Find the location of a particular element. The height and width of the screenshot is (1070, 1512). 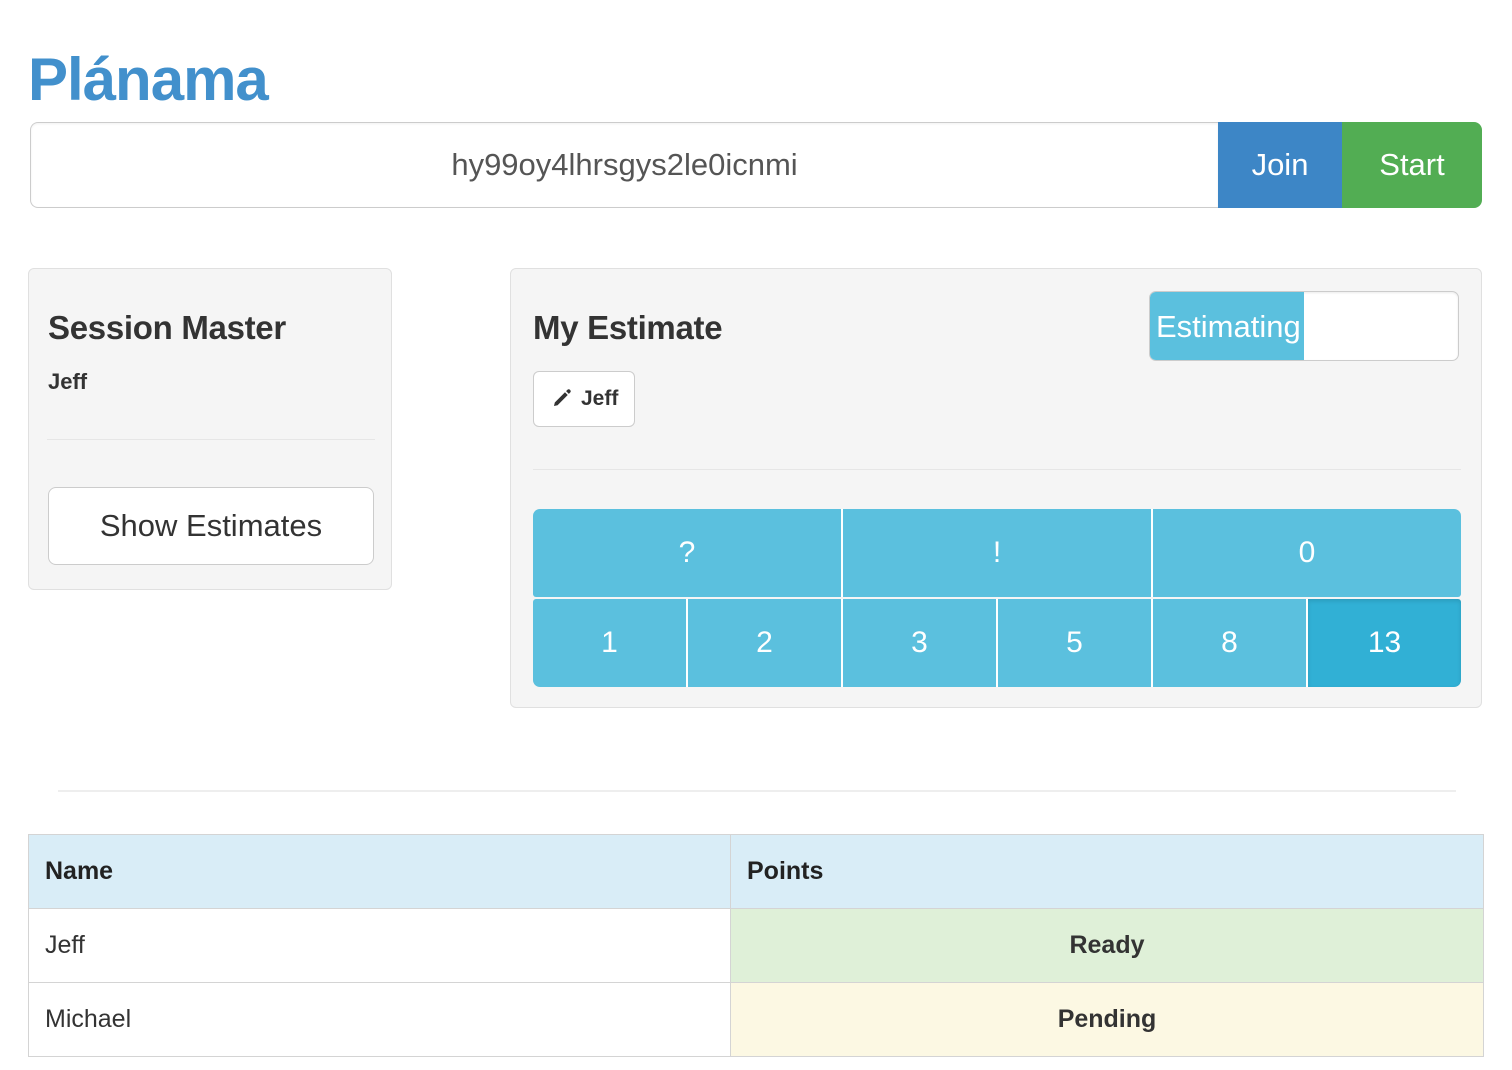

pencil-icon is located at coordinates (561, 399).